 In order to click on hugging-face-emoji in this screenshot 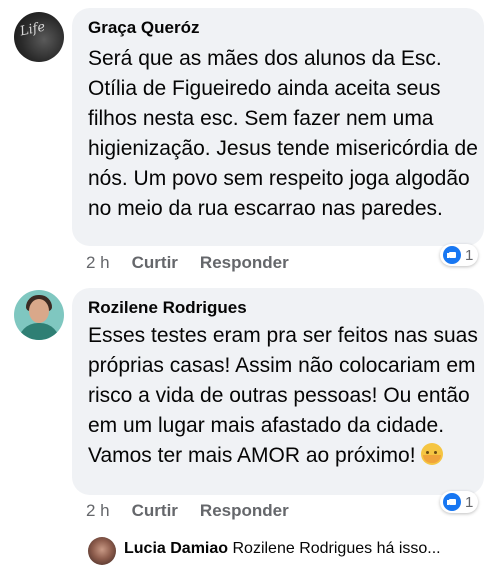, I will do `click(432, 454)`.